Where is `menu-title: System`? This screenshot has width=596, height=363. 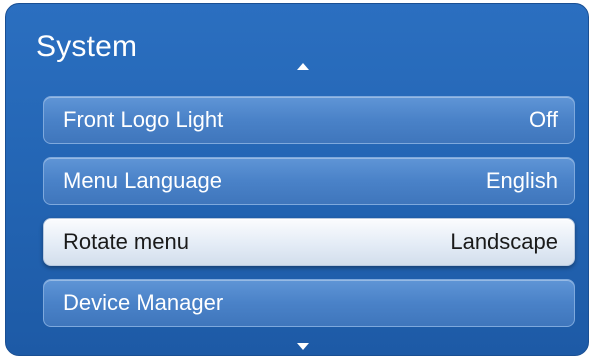 menu-title: System is located at coordinates (87, 46).